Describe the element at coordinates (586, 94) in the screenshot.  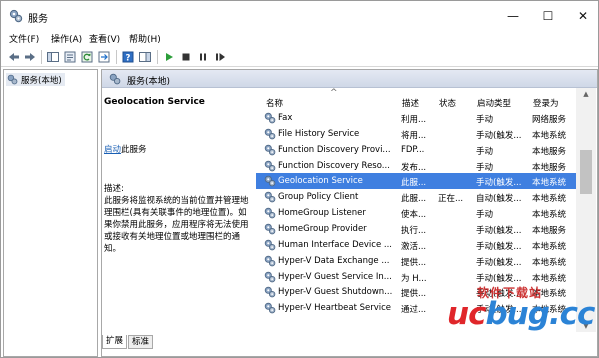
I see `scroll-up-arrow-icon: ▲` at that location.